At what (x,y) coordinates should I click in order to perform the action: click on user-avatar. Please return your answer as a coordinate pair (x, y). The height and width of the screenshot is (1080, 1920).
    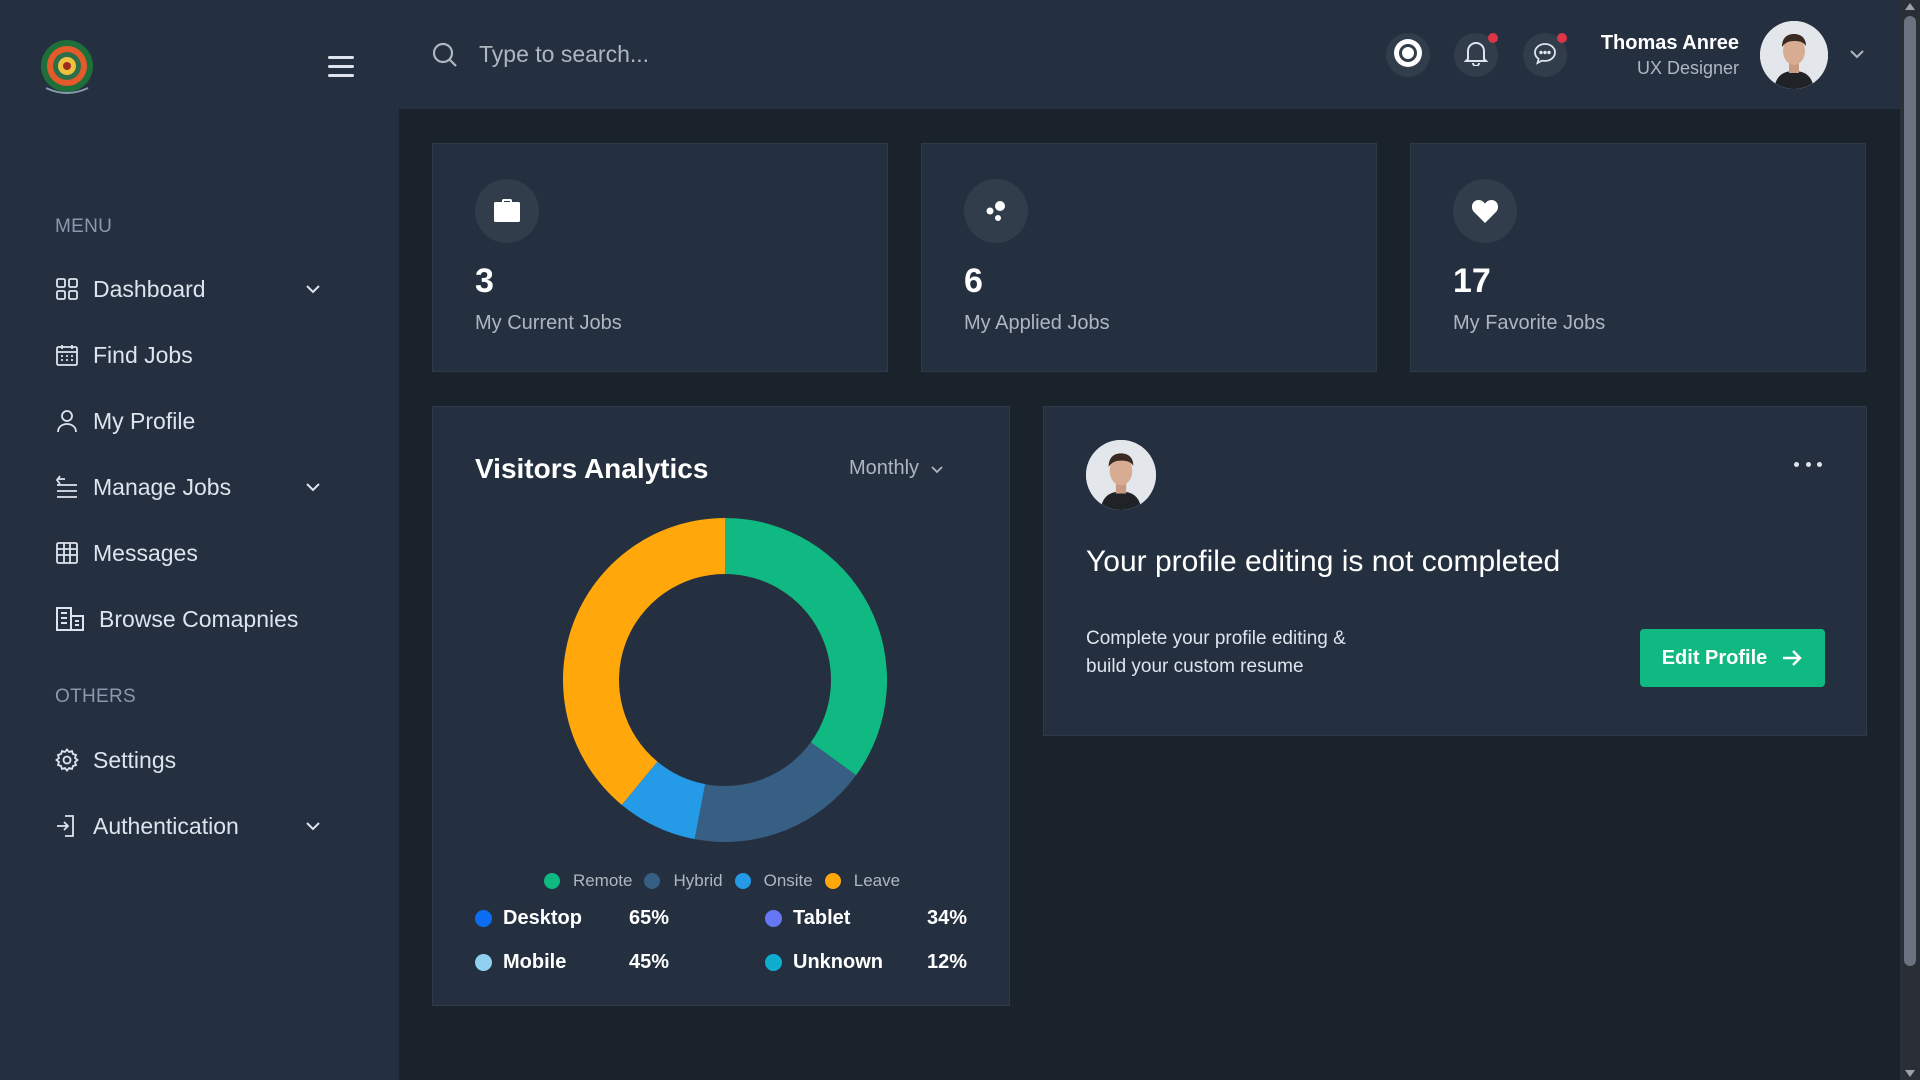
    Looking at the image, I should click on (1794, 55).